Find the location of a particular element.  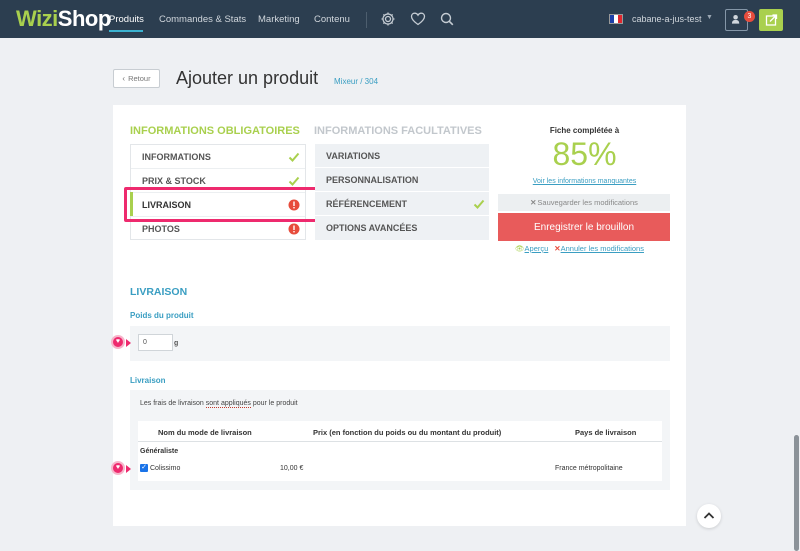

page-title: Ajouter un produit is located at coordinates (247, 78).